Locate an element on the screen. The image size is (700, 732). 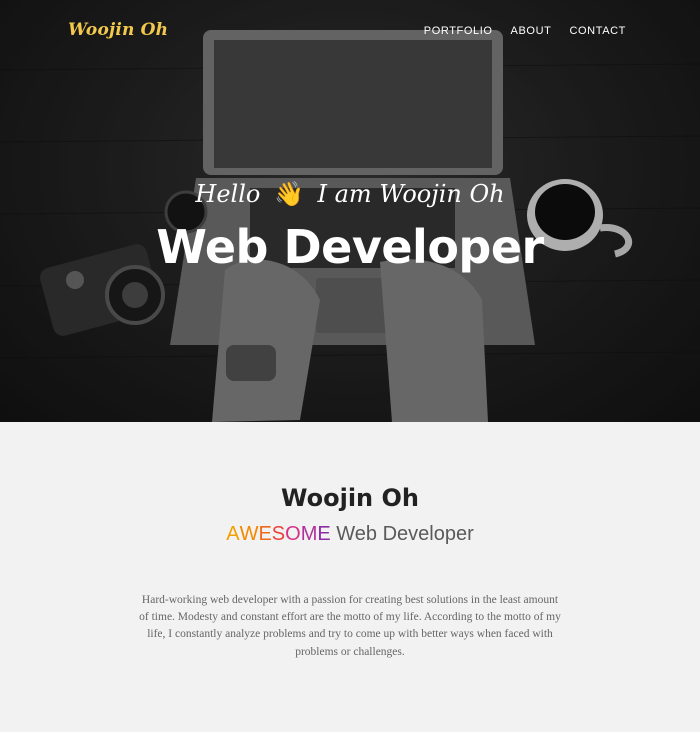
hero-greeting: Hello 👋 I am Woojin Oh is located at coordinates (350, 194).